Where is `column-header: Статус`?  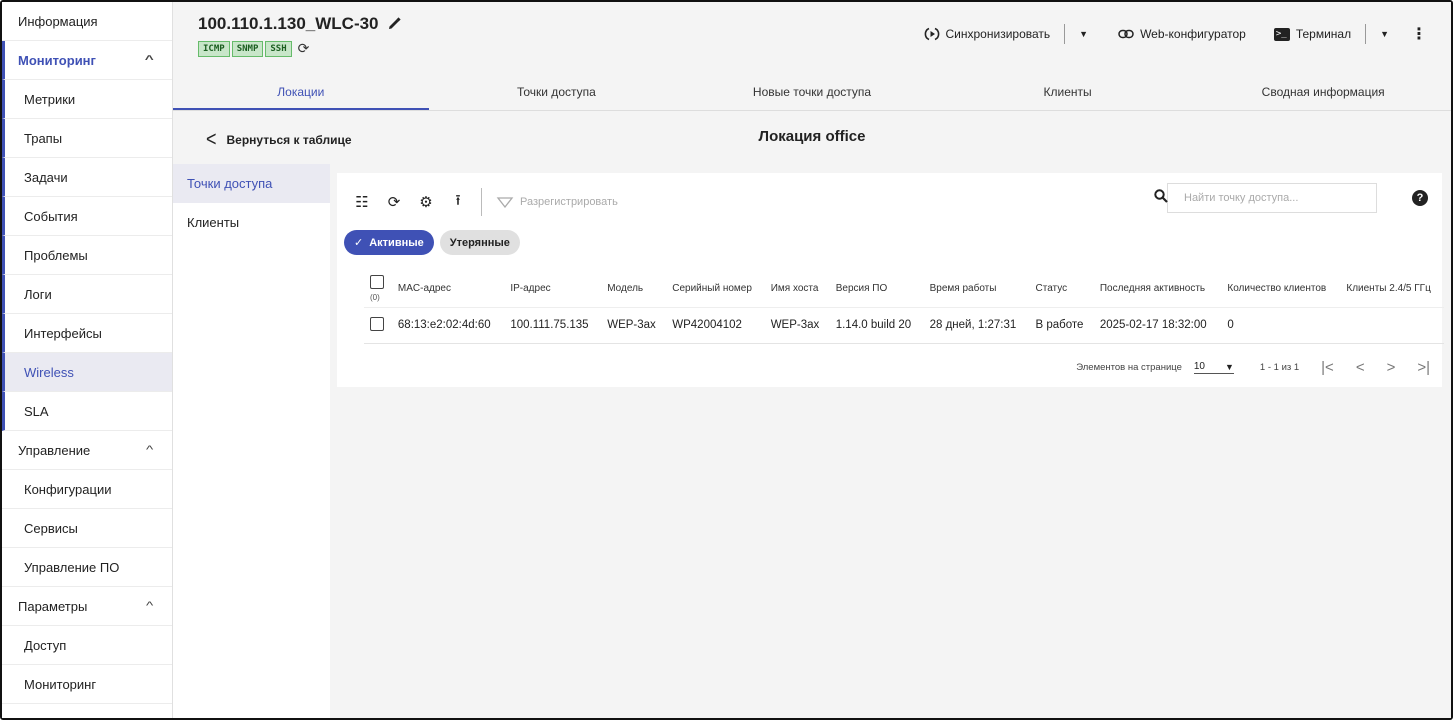 column-header: Статус is located at coordinates (1062, 289).